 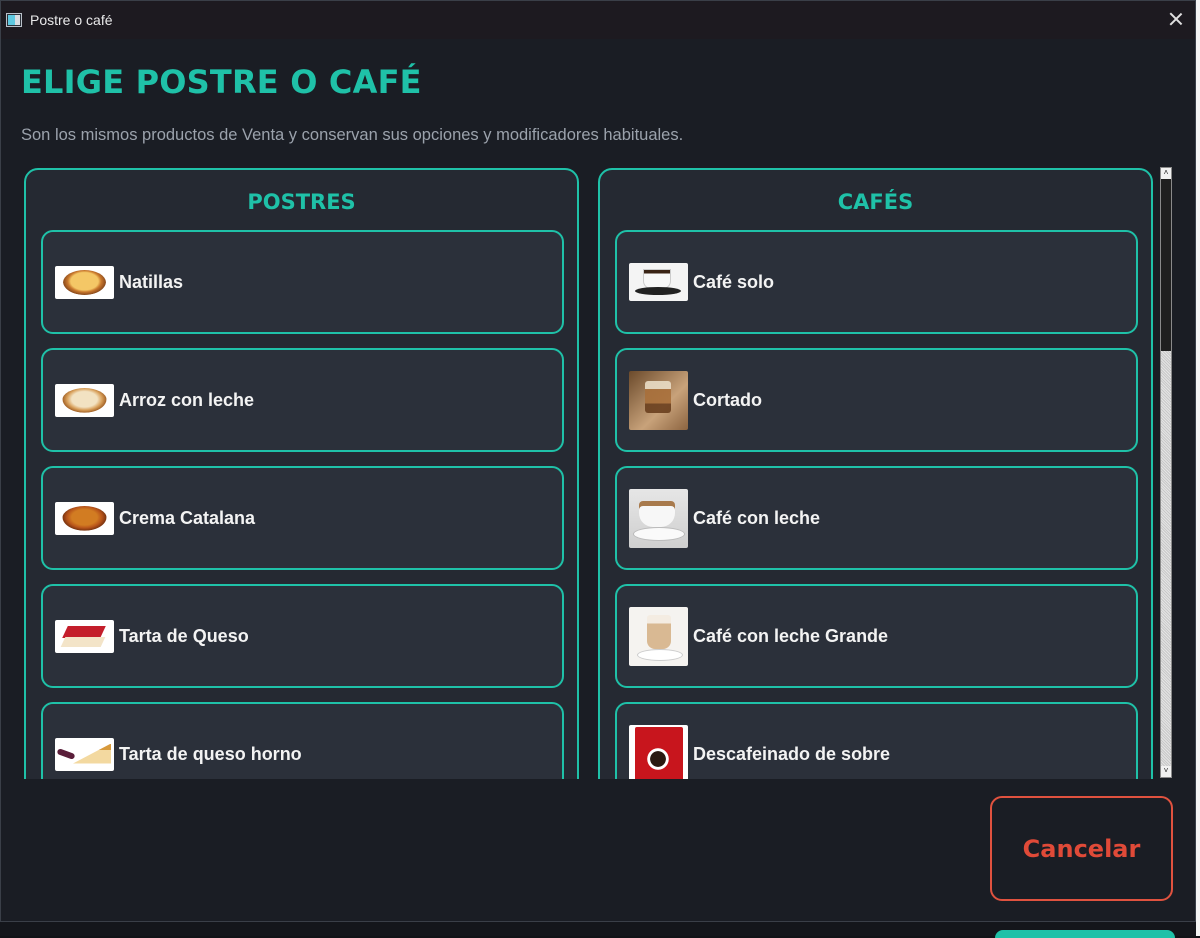 I want to click on natillas-image, so click(x=84, y=282).